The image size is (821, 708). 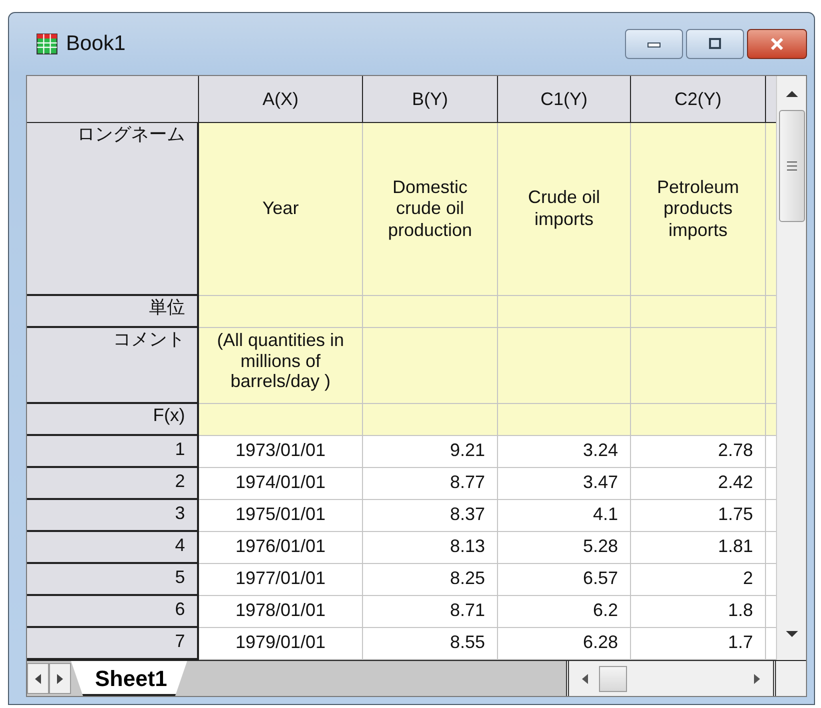 I want to click on table-cell: 3.24, so click(x=564, y=452).